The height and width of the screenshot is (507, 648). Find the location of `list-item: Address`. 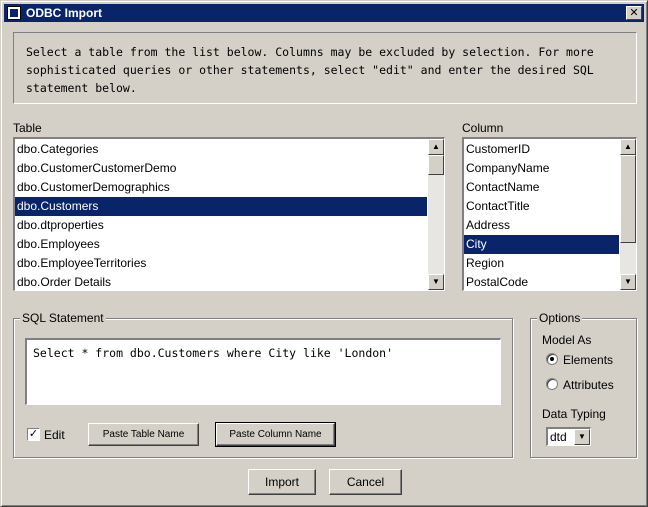

list-item: Address is located at coordinates (541, 225).